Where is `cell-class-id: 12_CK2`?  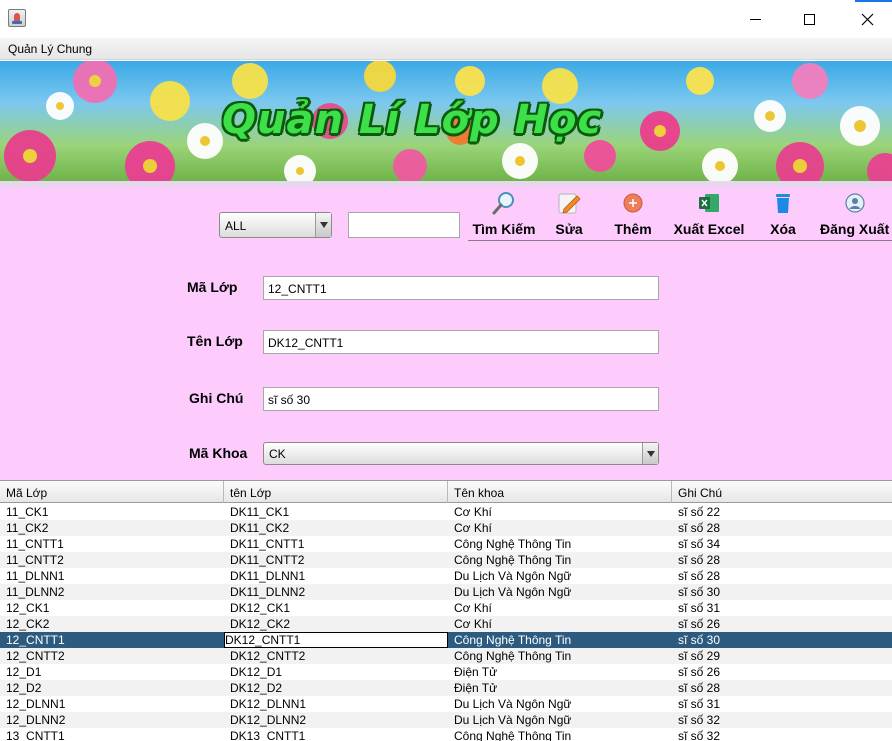 cell-class-id: 12_CK2 is located at coordinates (112, 624).